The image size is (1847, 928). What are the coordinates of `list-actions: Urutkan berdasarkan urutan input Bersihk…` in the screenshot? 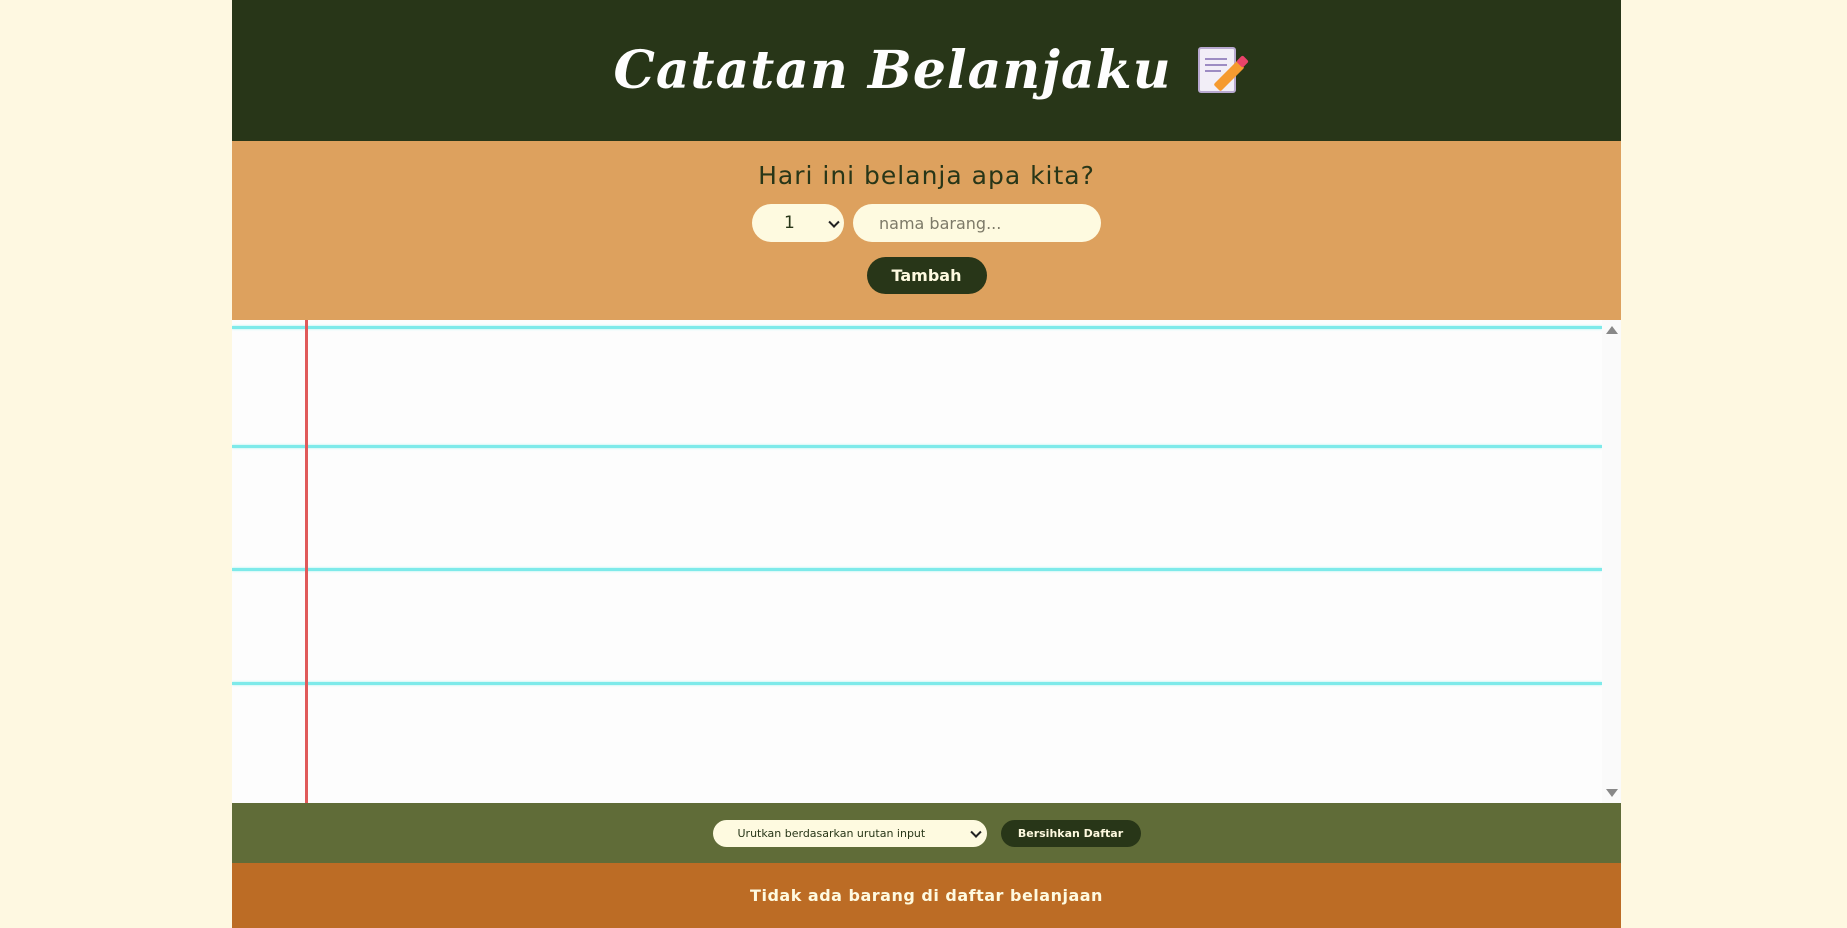 It's located at (926, 833).